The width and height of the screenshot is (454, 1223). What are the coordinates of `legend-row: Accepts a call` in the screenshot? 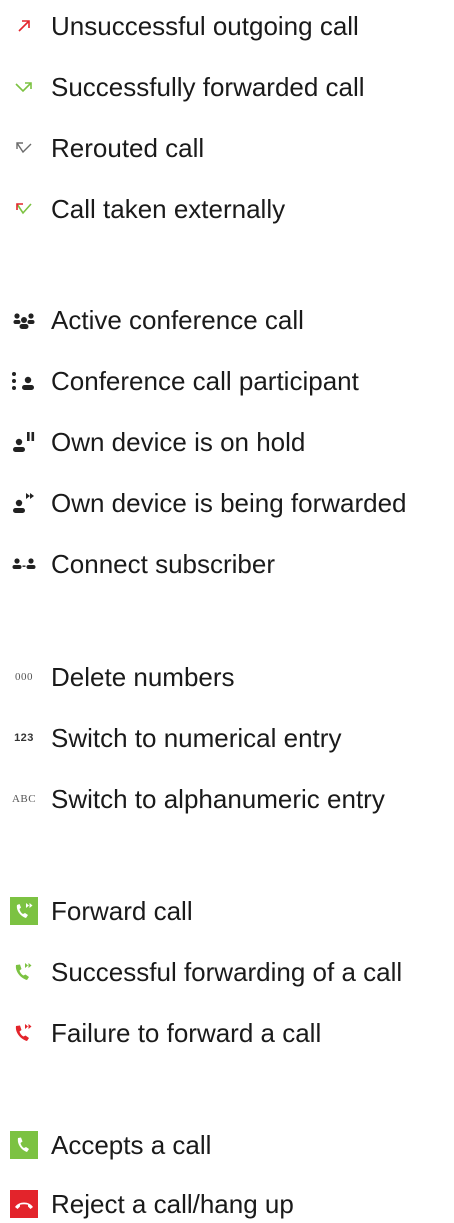 It's located at (227, 1145).